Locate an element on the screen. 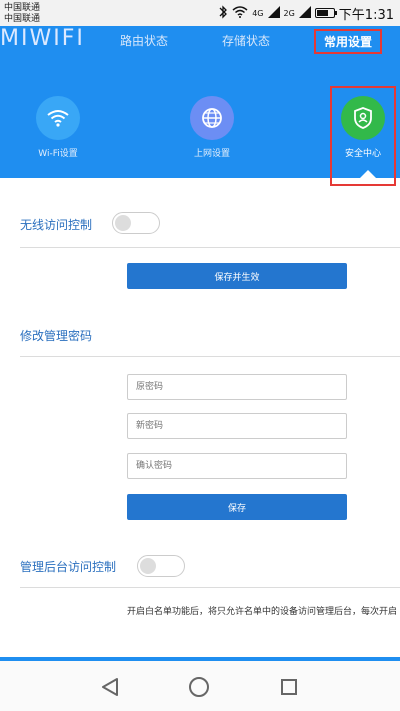 The width and height of the screenshot is (400, 711). admin-access-toggle is located at coordinates (161, 566).